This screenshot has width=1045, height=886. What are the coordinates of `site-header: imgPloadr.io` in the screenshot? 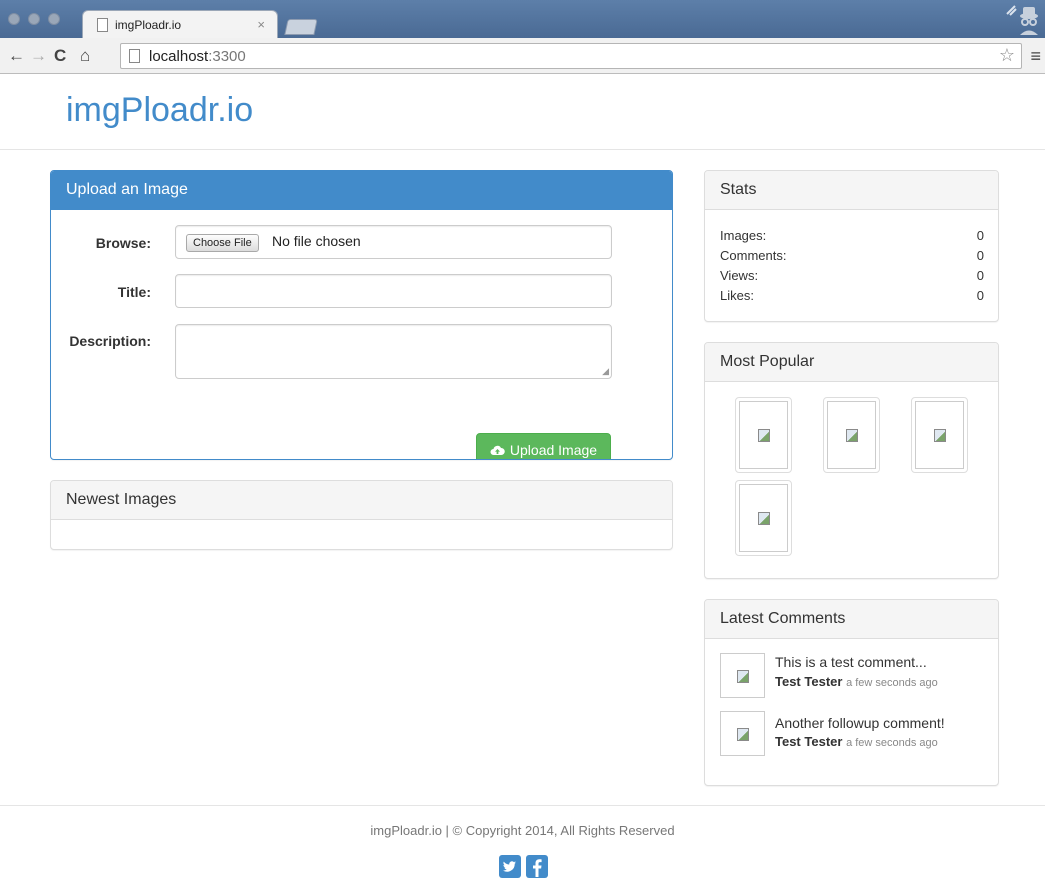 It's located at (522, 112).